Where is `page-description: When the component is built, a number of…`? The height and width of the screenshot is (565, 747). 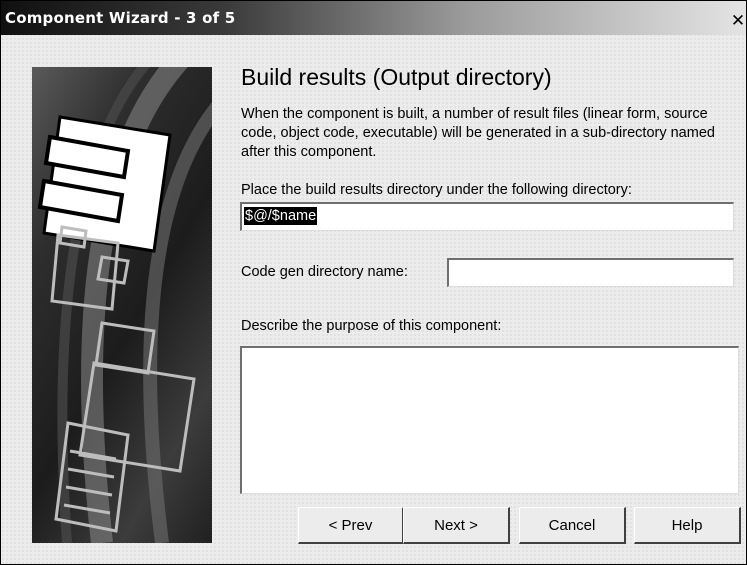
page-description: When the component is built, a number of… is located at coordinates (478, 133).